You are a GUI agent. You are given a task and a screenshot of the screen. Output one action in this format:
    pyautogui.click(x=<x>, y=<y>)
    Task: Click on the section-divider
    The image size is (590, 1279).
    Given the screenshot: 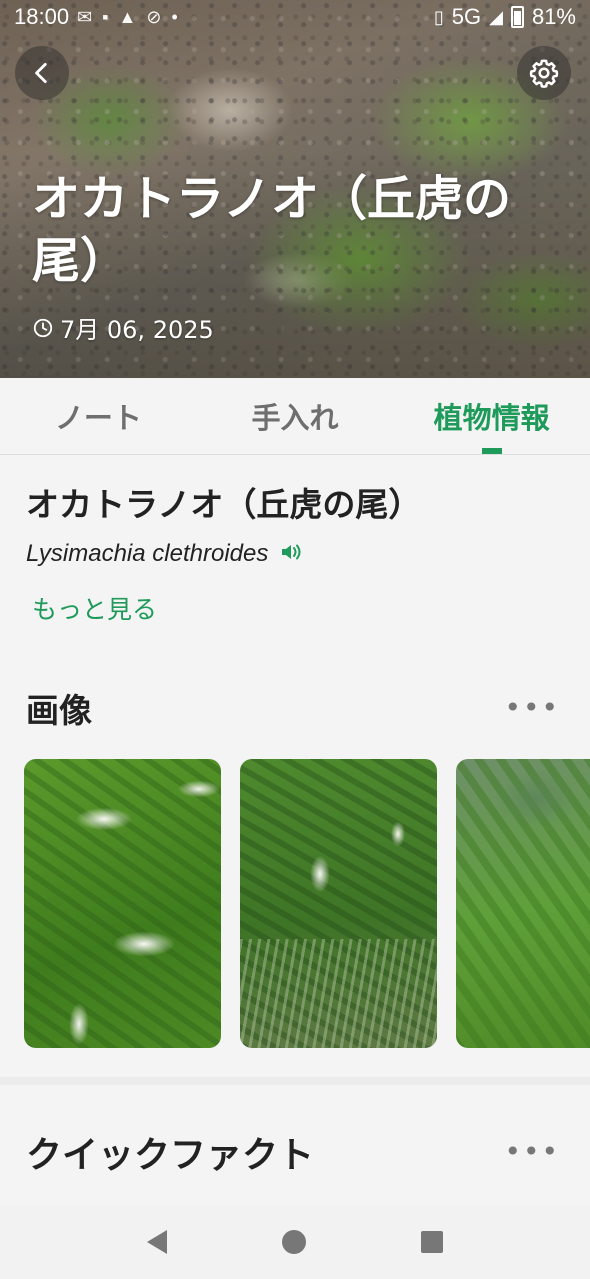 What is the action you would take?
    pyautogui.click(x=295, y=1081)
    